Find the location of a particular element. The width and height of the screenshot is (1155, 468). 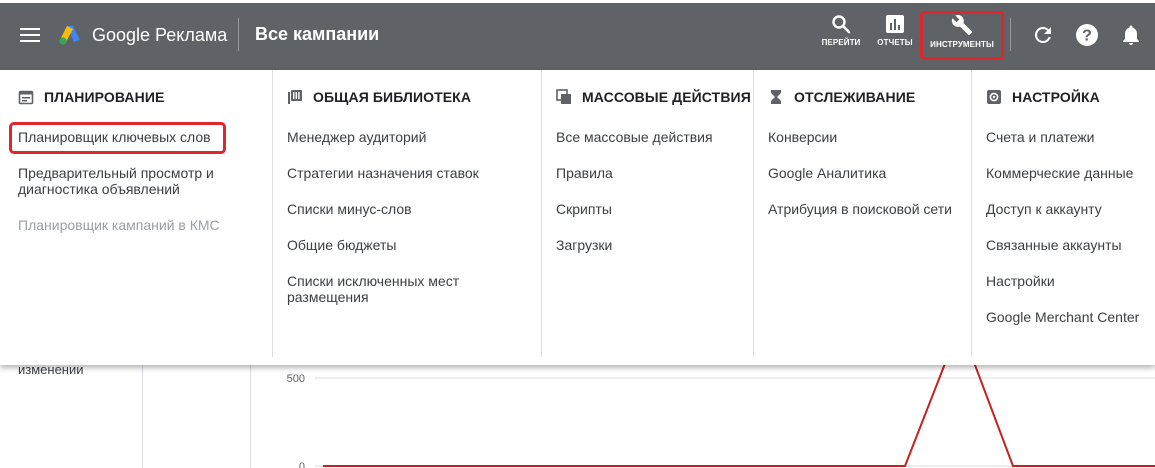

page-title: Все кампании is located at coordinates (317, 34).